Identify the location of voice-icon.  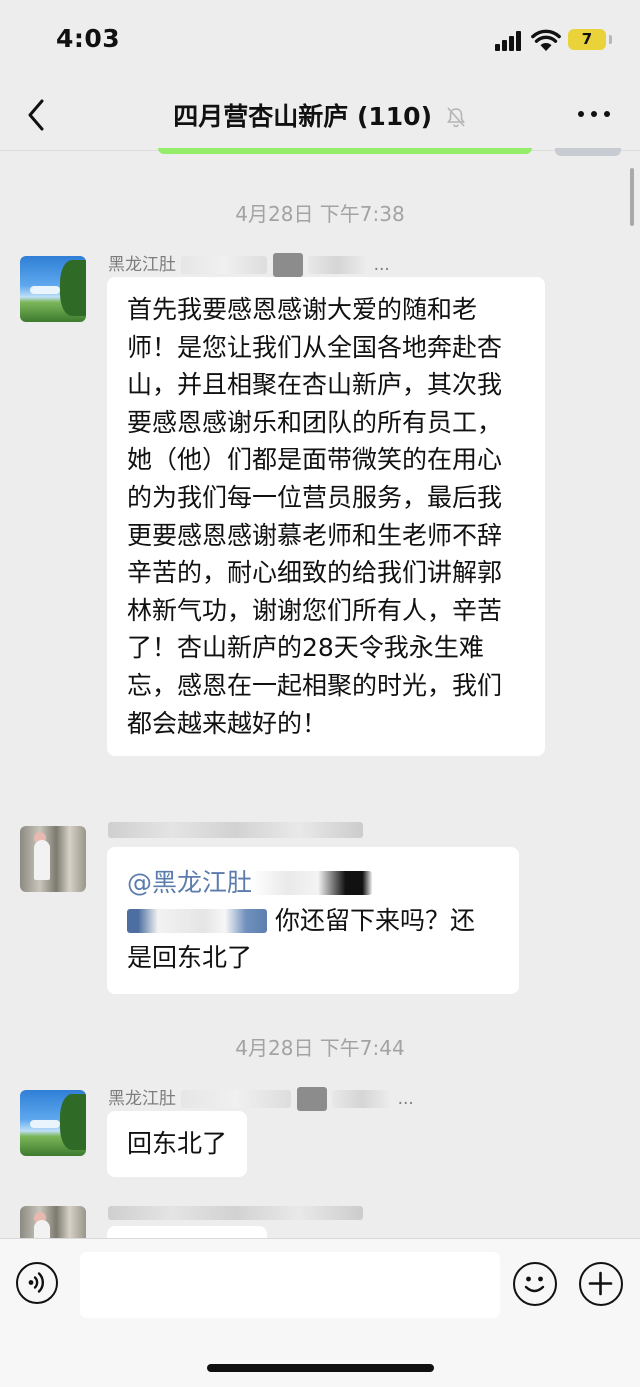
(37, 1283).